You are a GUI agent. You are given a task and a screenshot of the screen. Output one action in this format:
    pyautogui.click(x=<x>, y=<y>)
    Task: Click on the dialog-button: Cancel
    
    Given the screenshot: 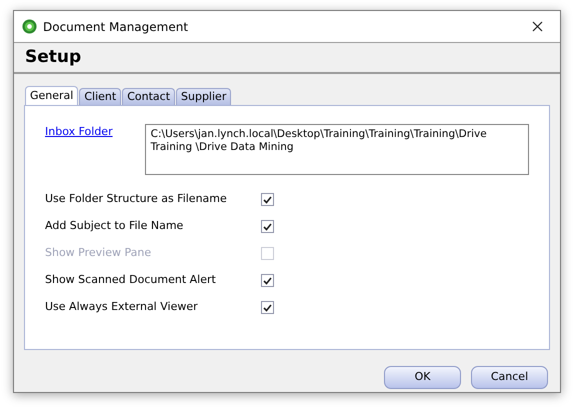 What is the action you would take?
    pyautogui.click(x=509, y=377)
    